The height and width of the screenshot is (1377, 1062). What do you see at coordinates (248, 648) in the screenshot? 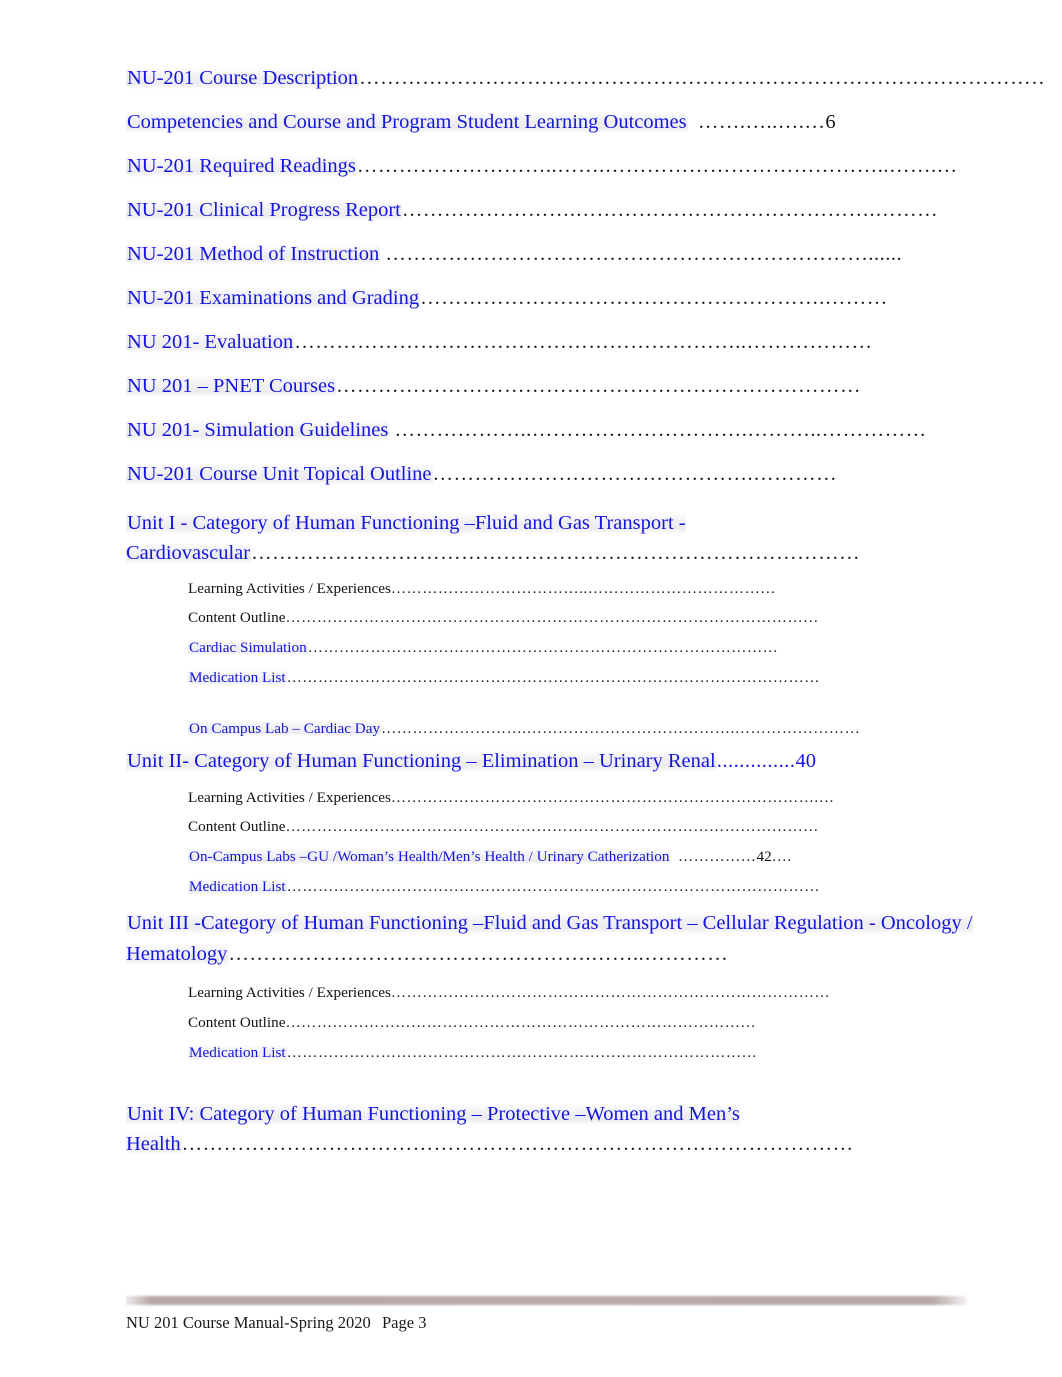
I see `toc-subentry-label: Cardiac Simulation` at bounding box center [248, 648].